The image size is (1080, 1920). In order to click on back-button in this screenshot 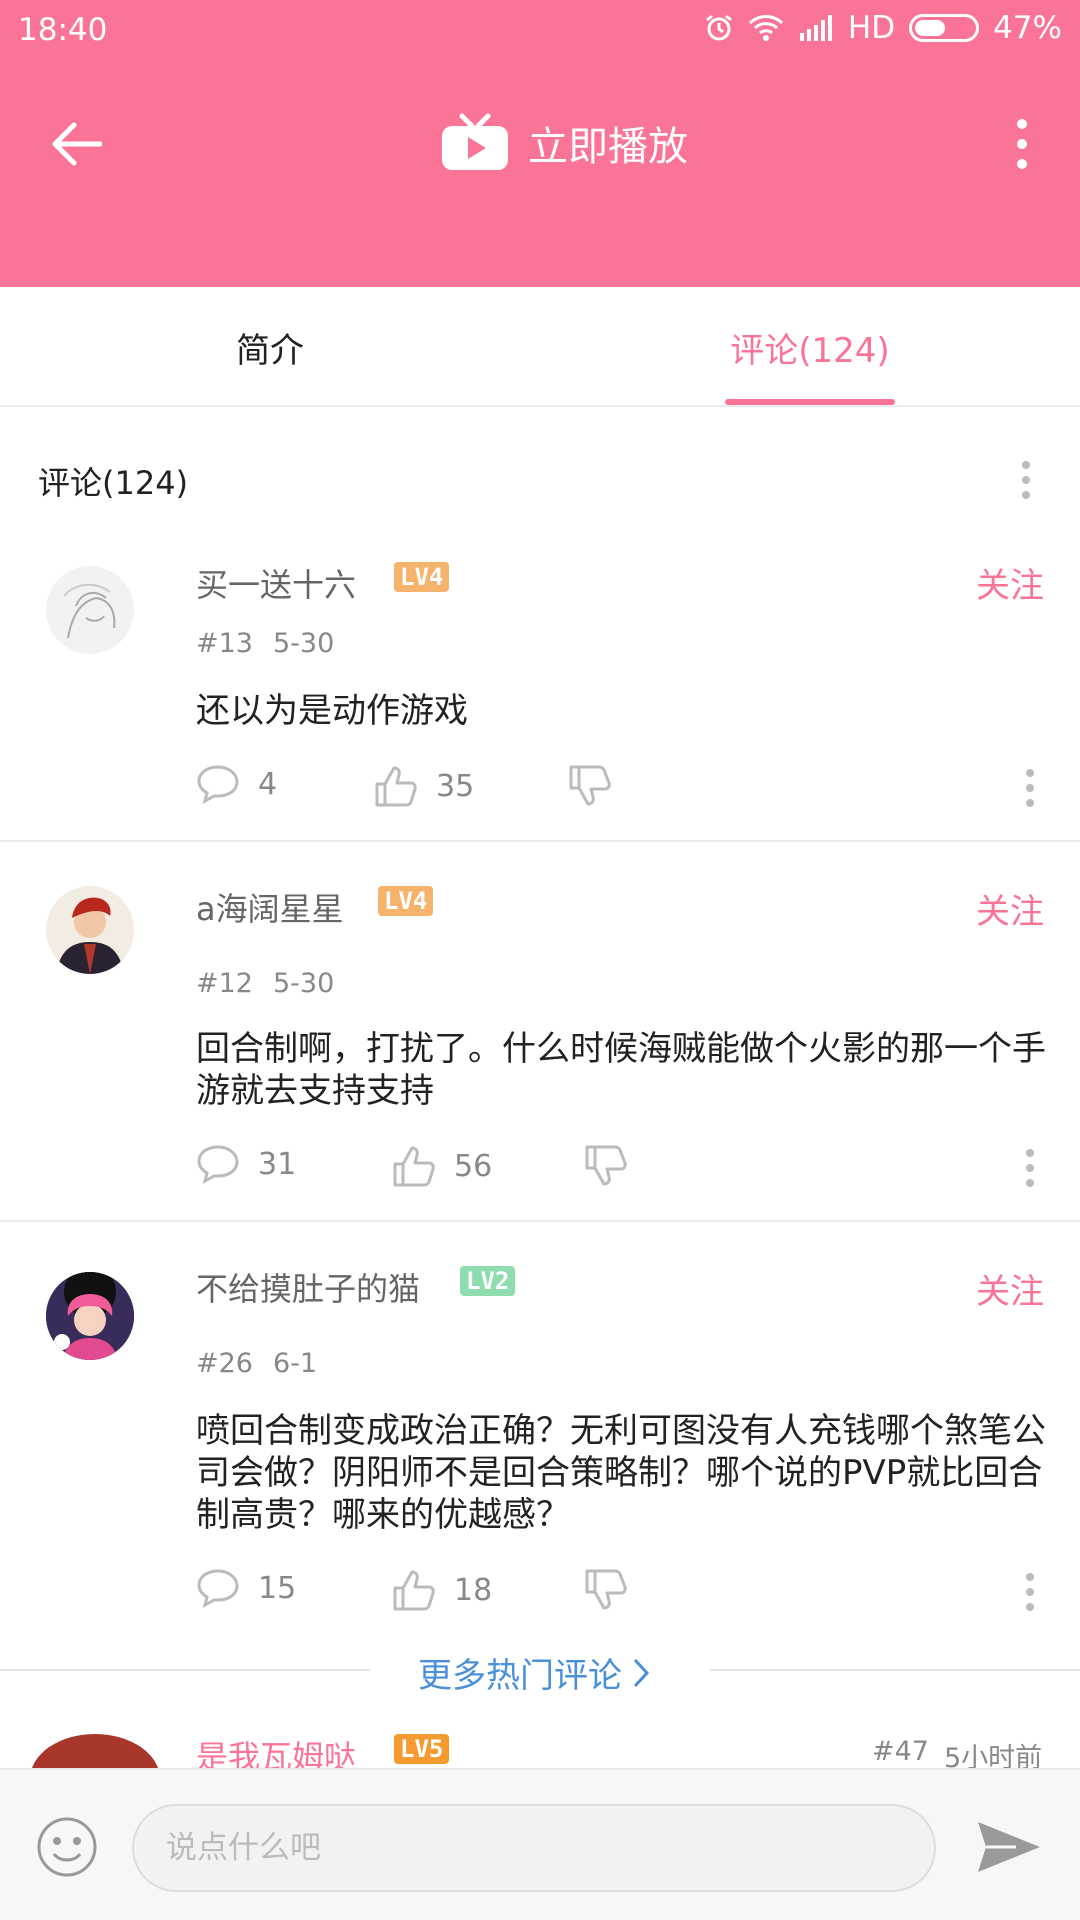, I will do `click(85, 144)`.